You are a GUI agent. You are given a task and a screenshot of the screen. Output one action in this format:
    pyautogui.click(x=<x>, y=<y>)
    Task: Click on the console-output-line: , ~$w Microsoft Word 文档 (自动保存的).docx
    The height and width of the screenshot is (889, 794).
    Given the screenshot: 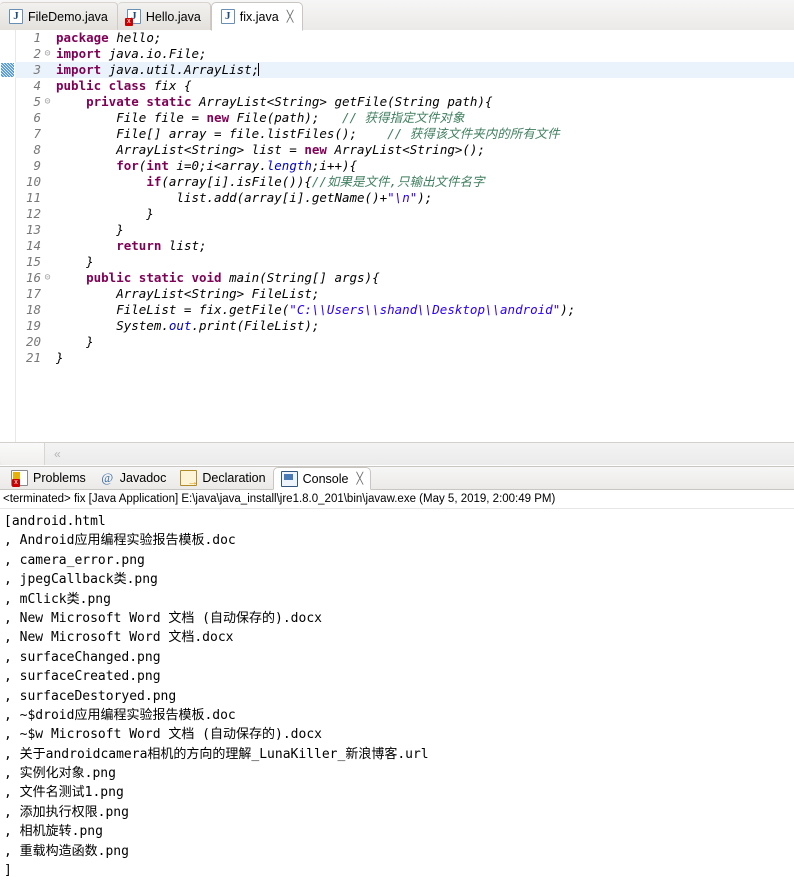 What is the action you would take?
    pyautogui.click(x=163, y=735)
    